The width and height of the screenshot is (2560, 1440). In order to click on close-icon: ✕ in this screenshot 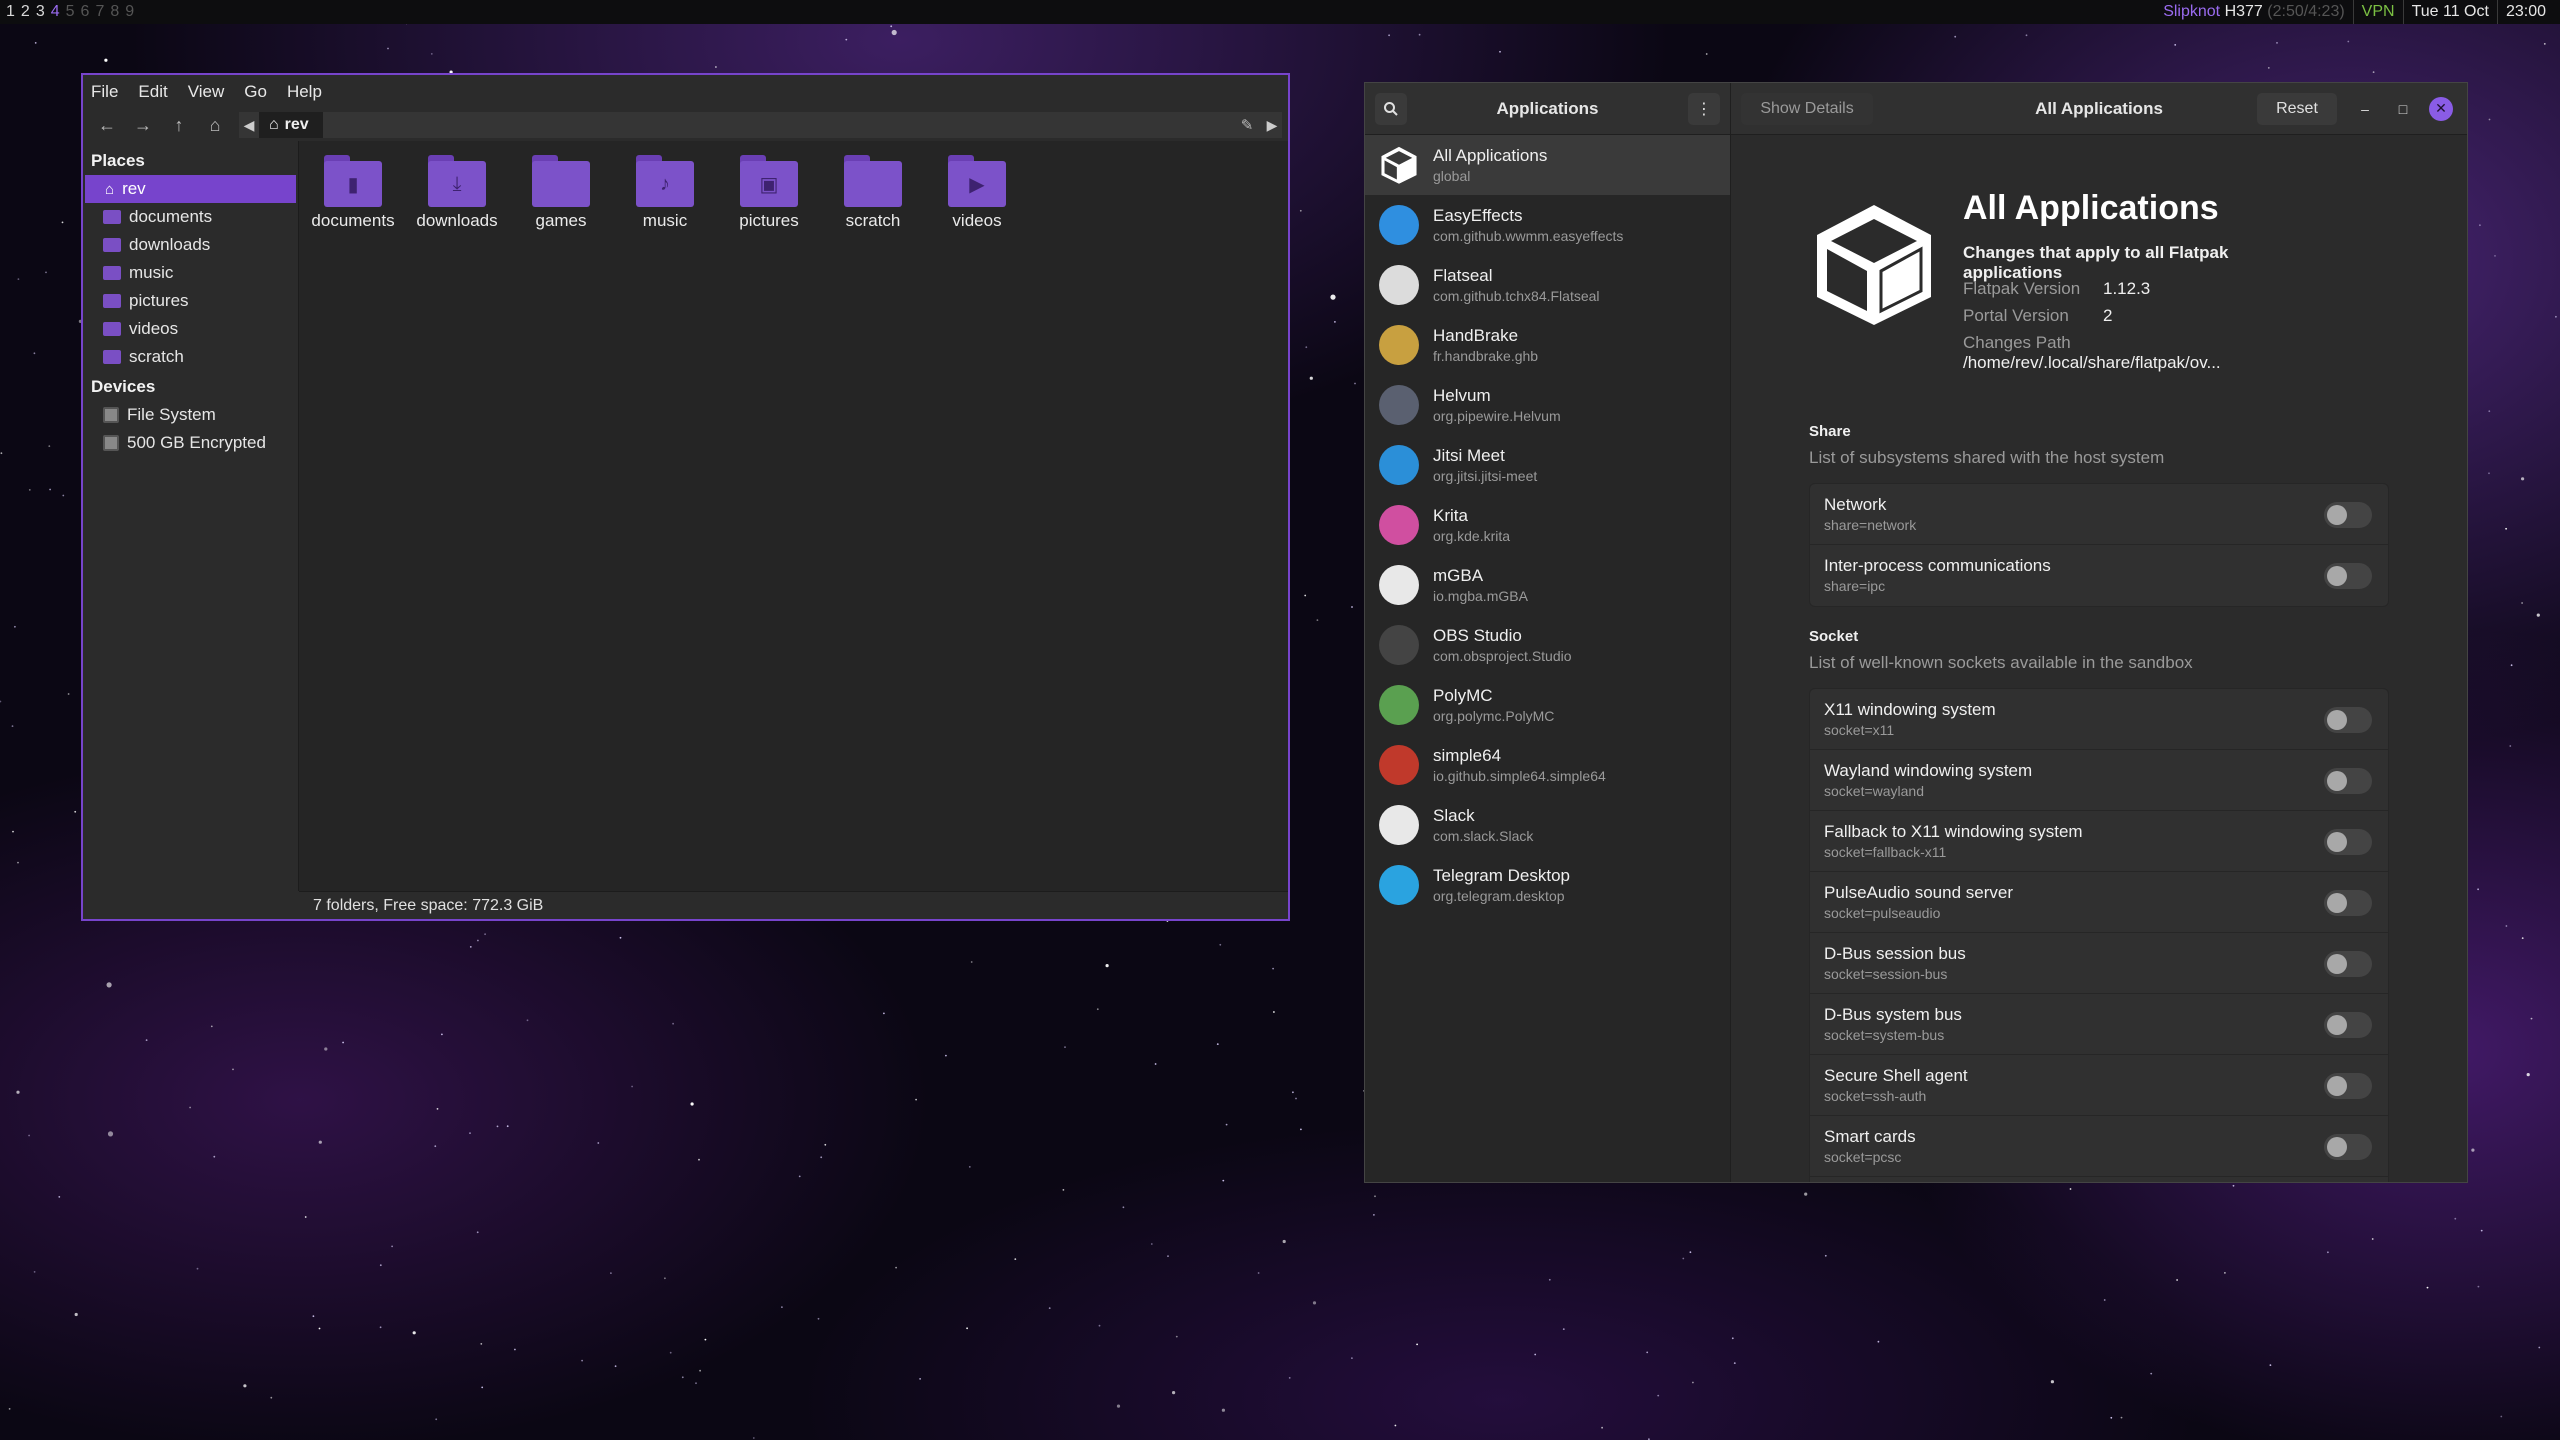, I will do `click(2441, 108)`.